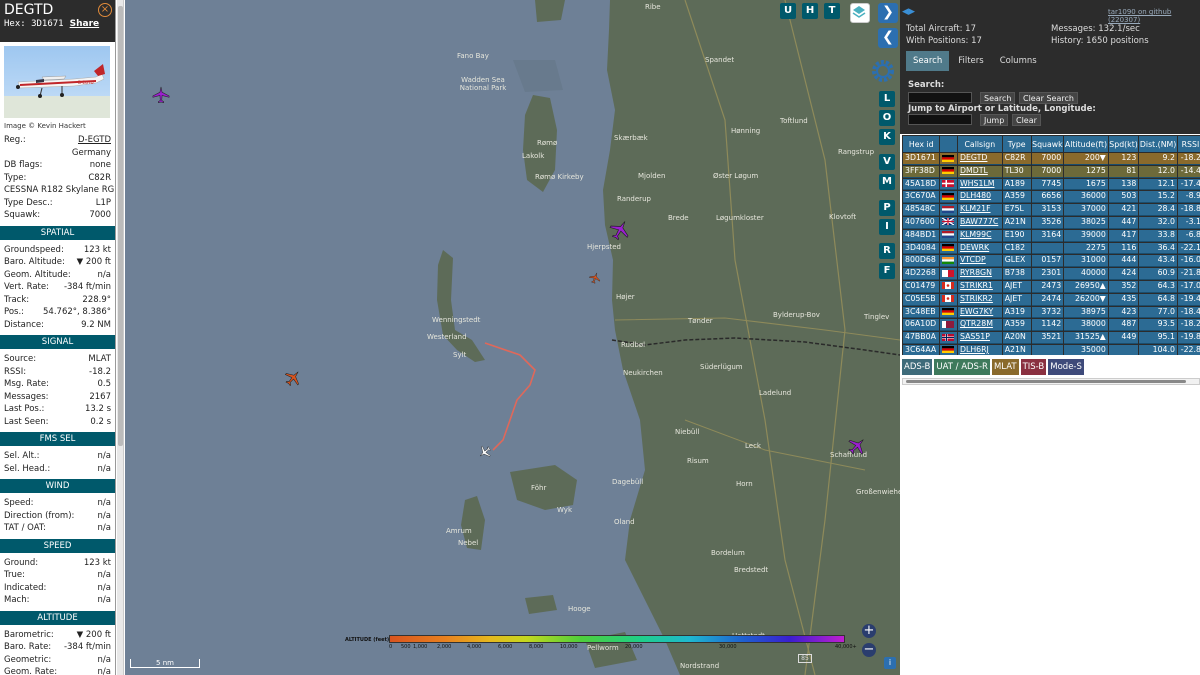  What do you see at coordinates (1016, 144) in the screenshot?
I see `column-header: Type` at bounding box center [1016, 144].